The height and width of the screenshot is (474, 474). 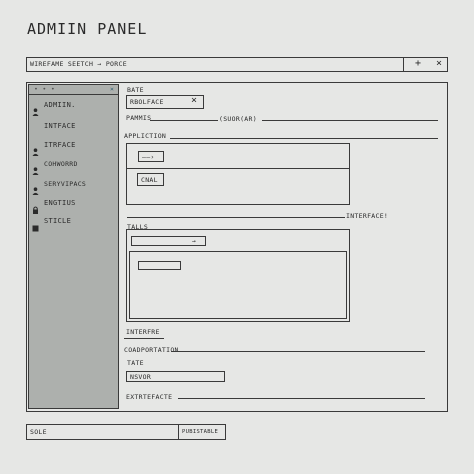 What do you see at coordinates (45, 89) in the screenshot?
I see `sidebar-header-dots: • • •` at bounding box center [45, 89].